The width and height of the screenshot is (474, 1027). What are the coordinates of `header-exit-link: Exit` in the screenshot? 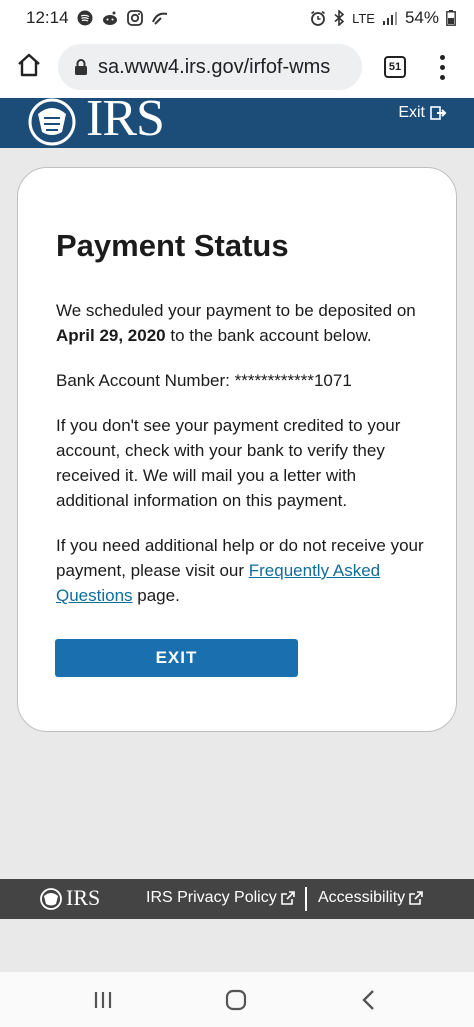 It's located at (423, 113).